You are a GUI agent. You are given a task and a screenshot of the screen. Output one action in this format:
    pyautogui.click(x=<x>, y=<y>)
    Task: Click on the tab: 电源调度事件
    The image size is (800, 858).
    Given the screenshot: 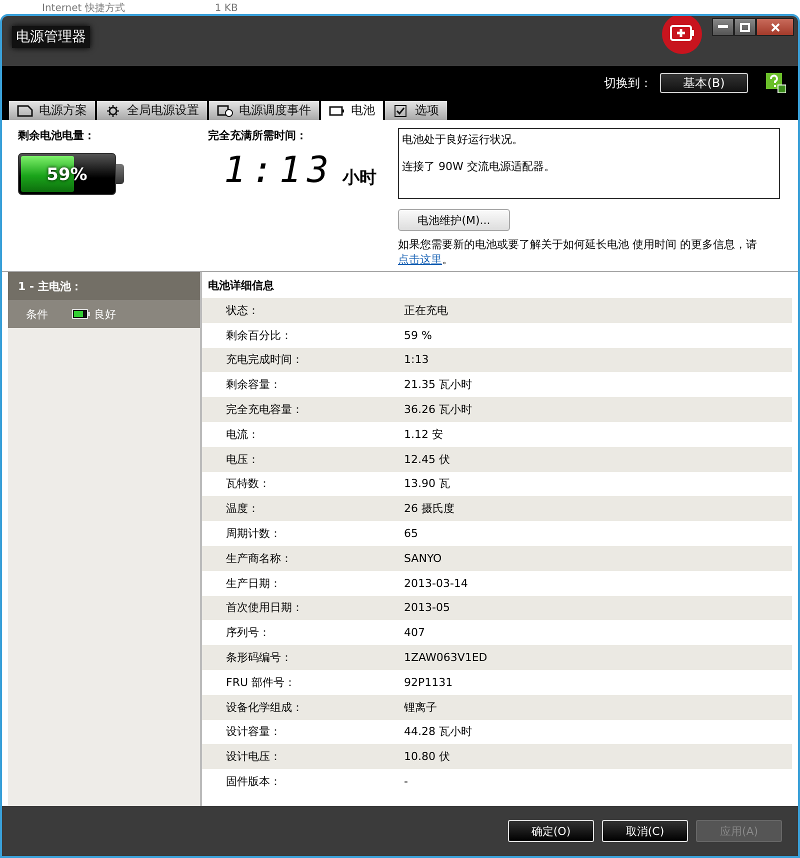 What is the action you would take?
    pyautogui.click(x=264, y=110)
    